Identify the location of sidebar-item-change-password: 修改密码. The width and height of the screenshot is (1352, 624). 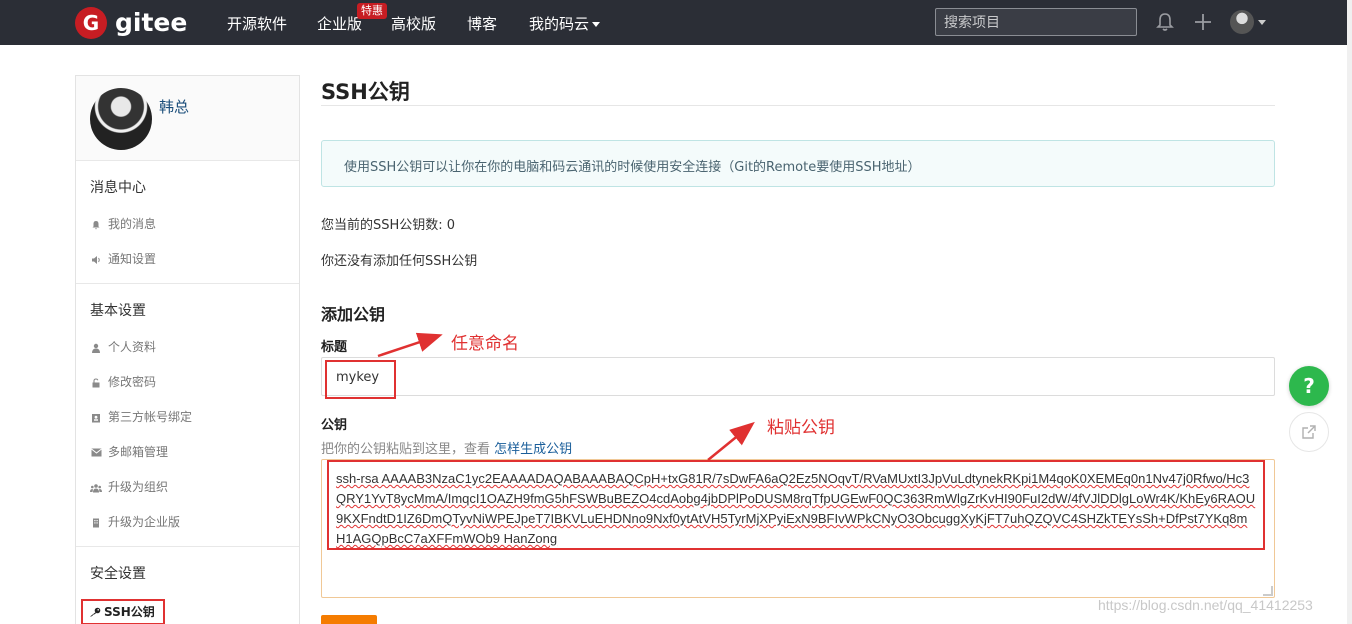
(187, 382).